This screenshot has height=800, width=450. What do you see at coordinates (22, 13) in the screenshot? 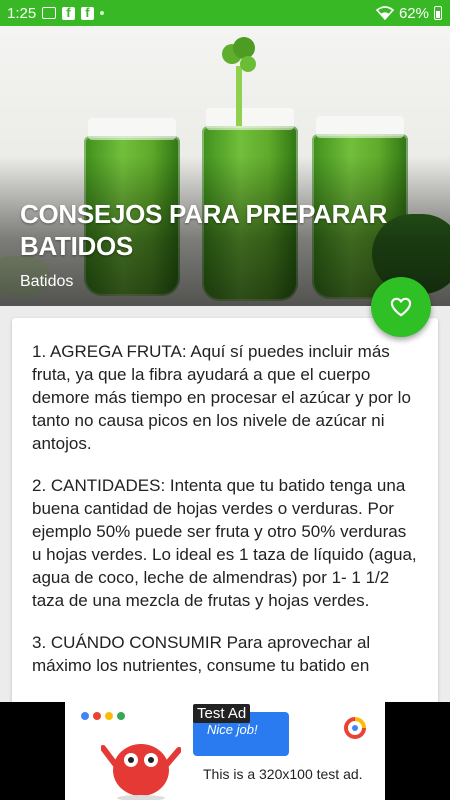
I see `status-time: 1:25` at bounding box center [22, 13].